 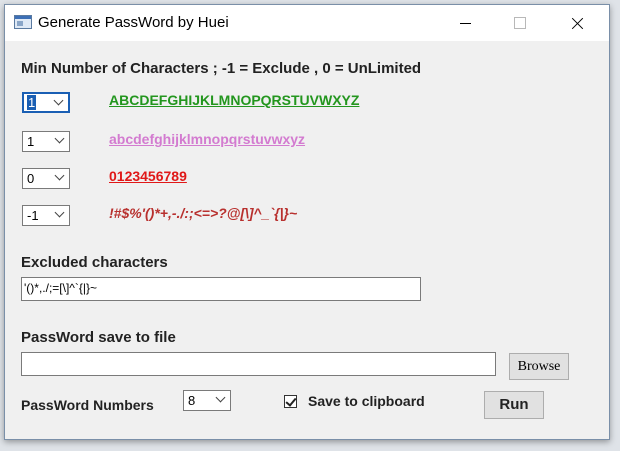 What do you see at coordinates (46, 178) in the screenshot?
I see `digits-min-combo: 0` at bounding box center [46, 178].